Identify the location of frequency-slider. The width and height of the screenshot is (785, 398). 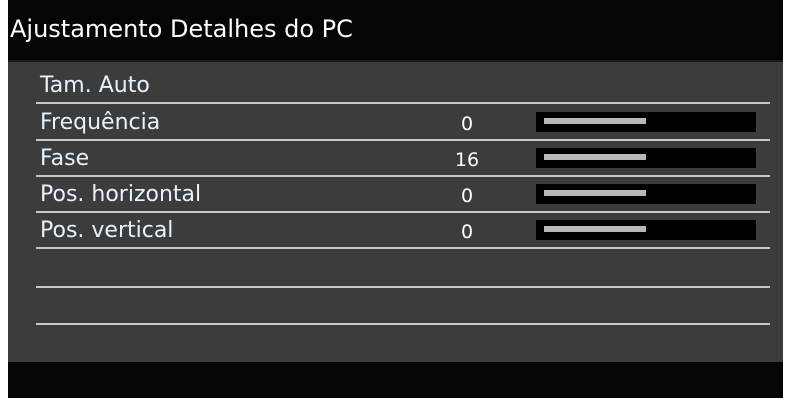
(646, 122).